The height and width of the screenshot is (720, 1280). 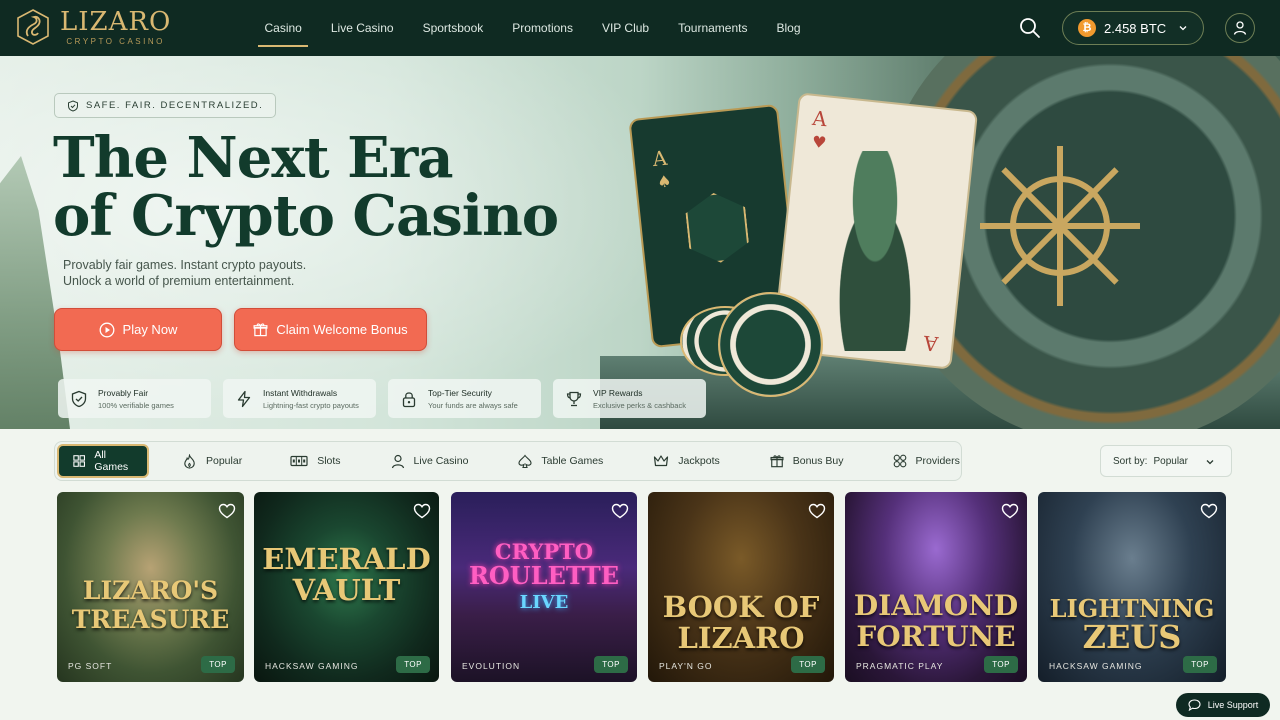 What do you see at coordinates (936, 605) in the screenshot?
I see `game-title-line: DIAMOND` at bounding box center [936, 605].